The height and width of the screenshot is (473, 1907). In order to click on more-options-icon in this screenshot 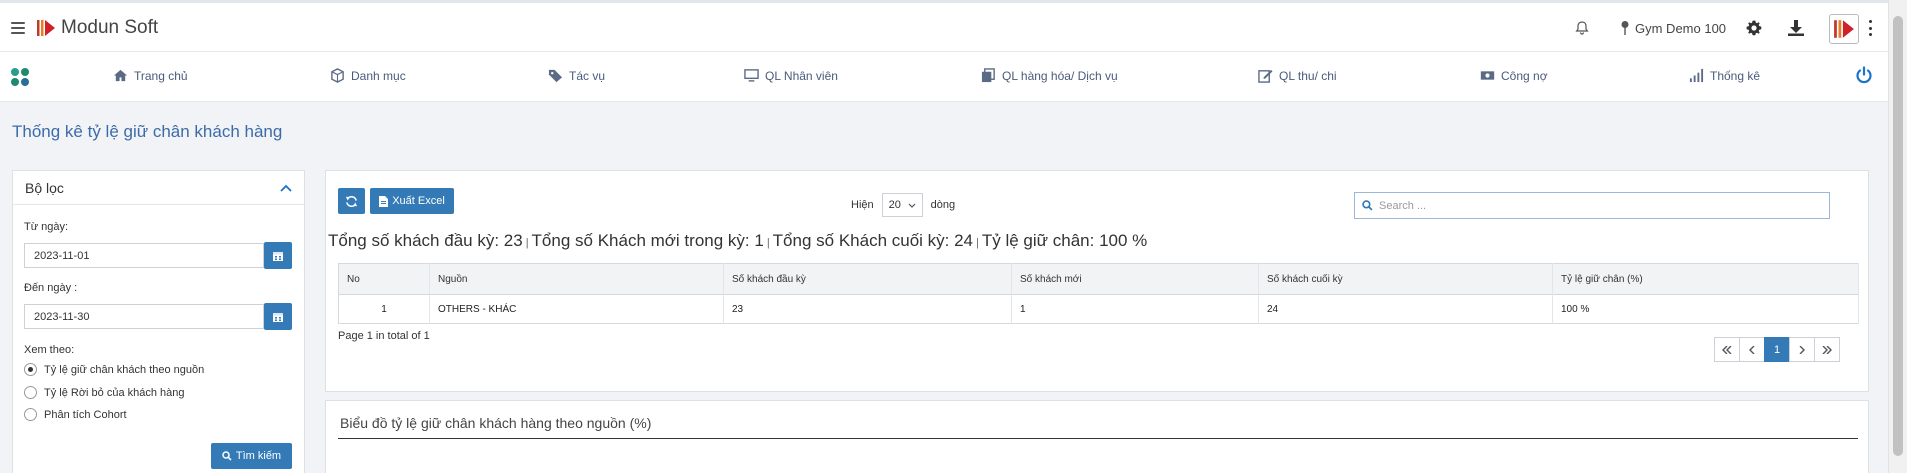, I will do `click(1871, 28)`.